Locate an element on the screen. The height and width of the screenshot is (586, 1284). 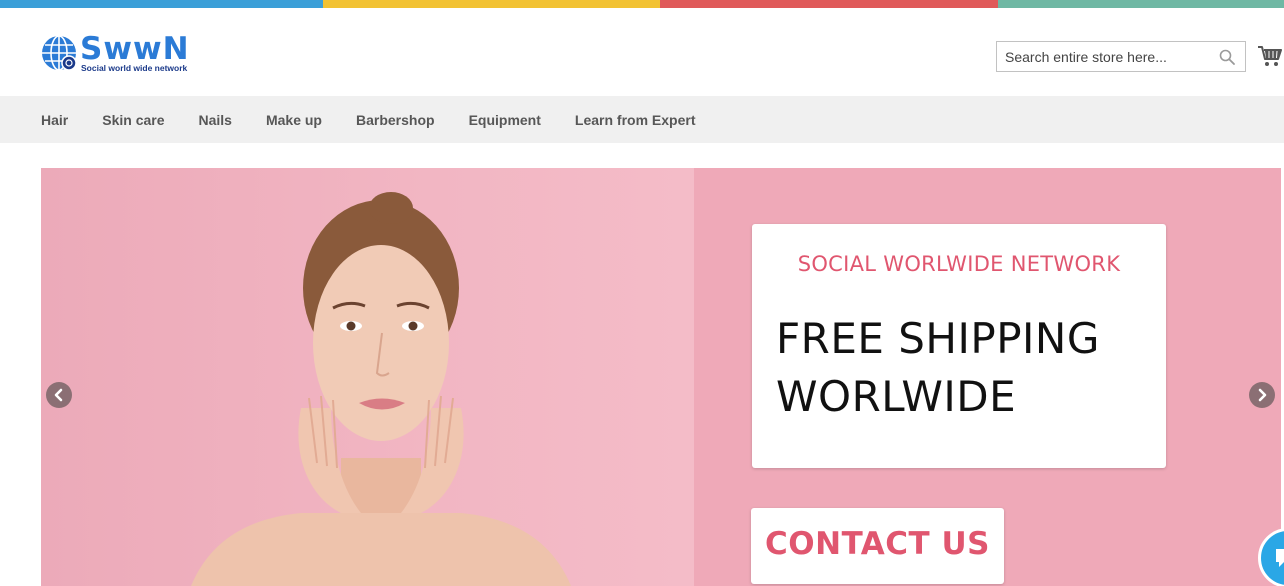
contact-us-label: CONTACT US is located at coordinates (877, 544).